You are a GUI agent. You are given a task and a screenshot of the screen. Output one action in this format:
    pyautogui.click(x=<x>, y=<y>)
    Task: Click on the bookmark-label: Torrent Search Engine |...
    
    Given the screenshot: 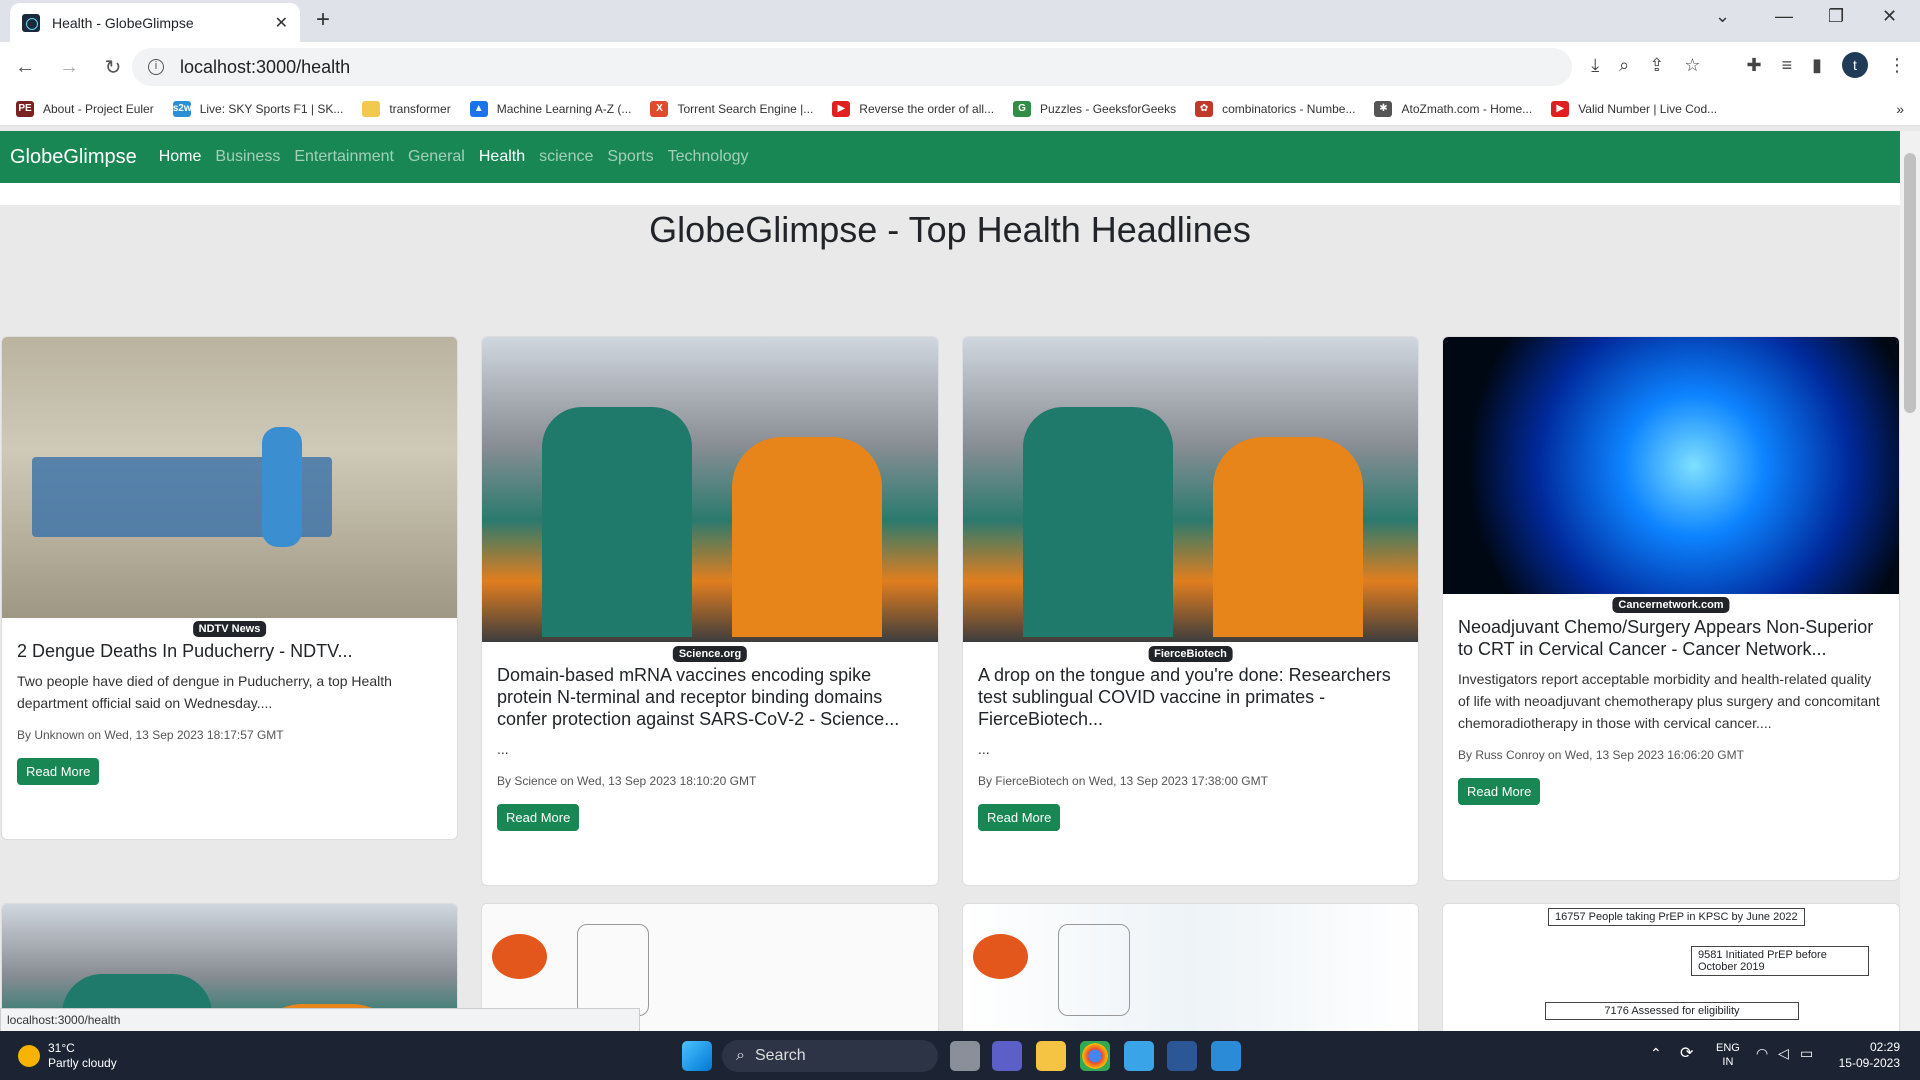 What is the action you would take?
    pyautogui.click(x=745, y=108)
    